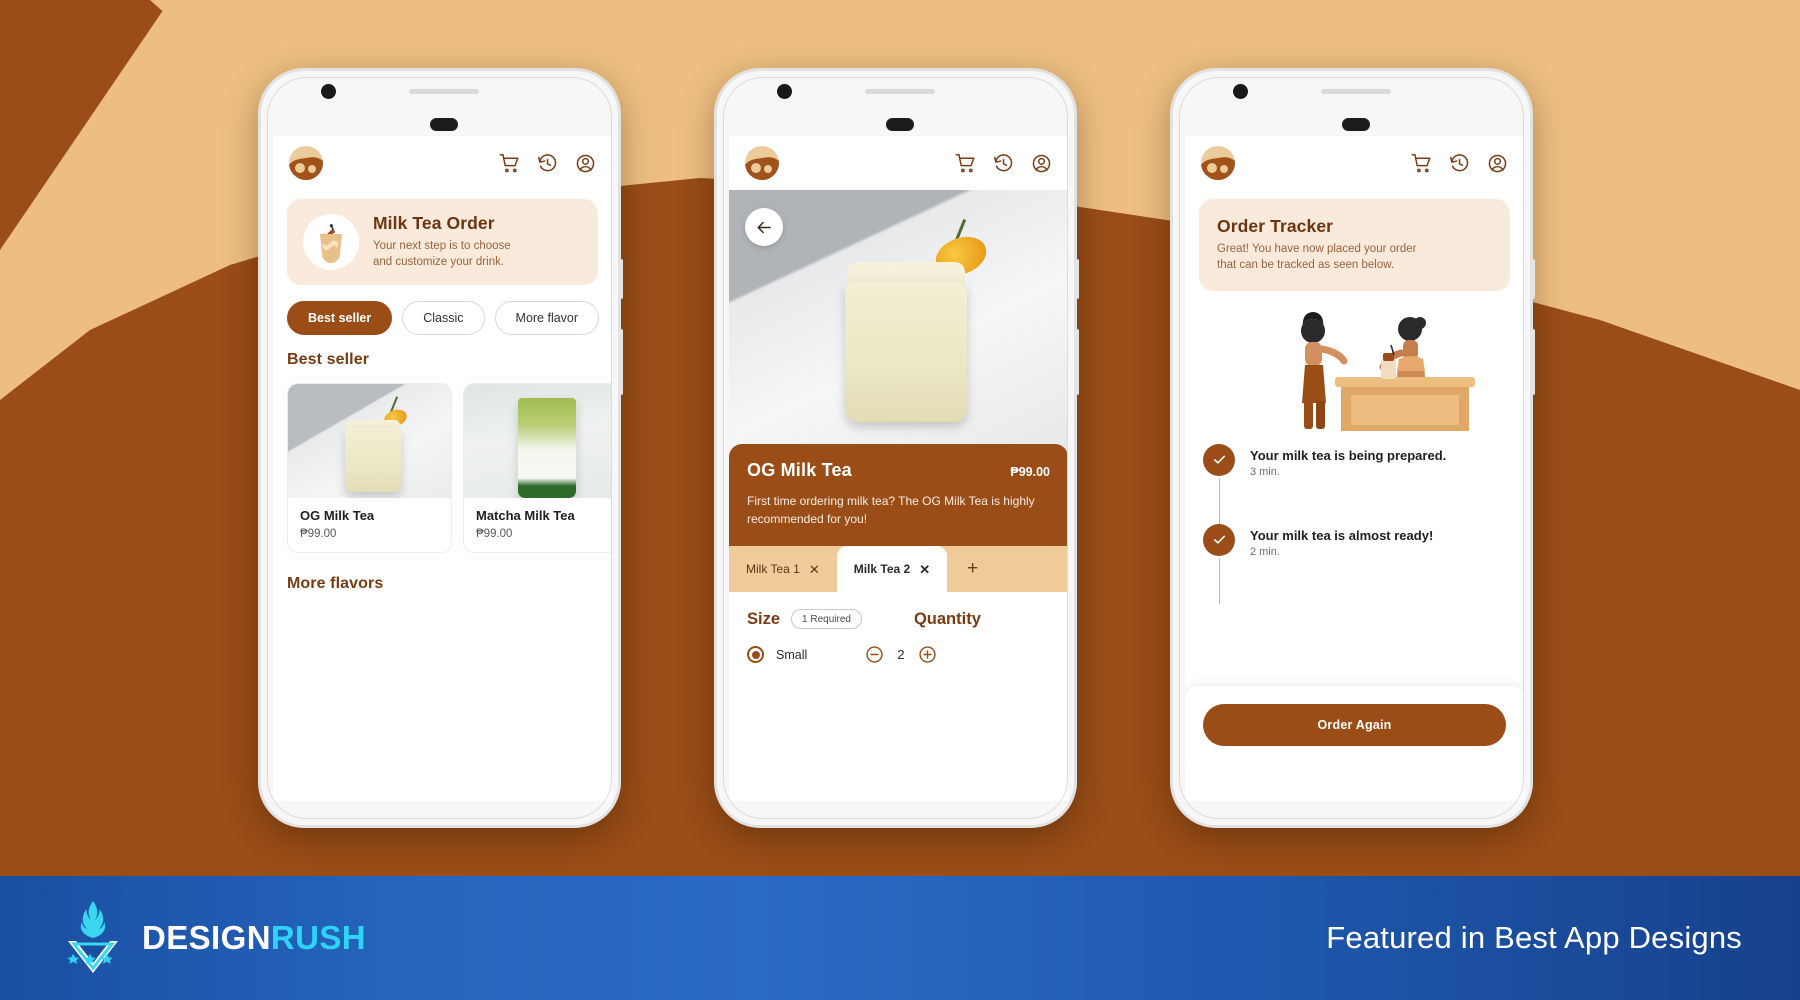 Image resolution: width=1800 pixels, height=1000 pixels. Describe the element at coordinates (443, 317) in the screenshot. I see `chip-classic: Classic` at that location.